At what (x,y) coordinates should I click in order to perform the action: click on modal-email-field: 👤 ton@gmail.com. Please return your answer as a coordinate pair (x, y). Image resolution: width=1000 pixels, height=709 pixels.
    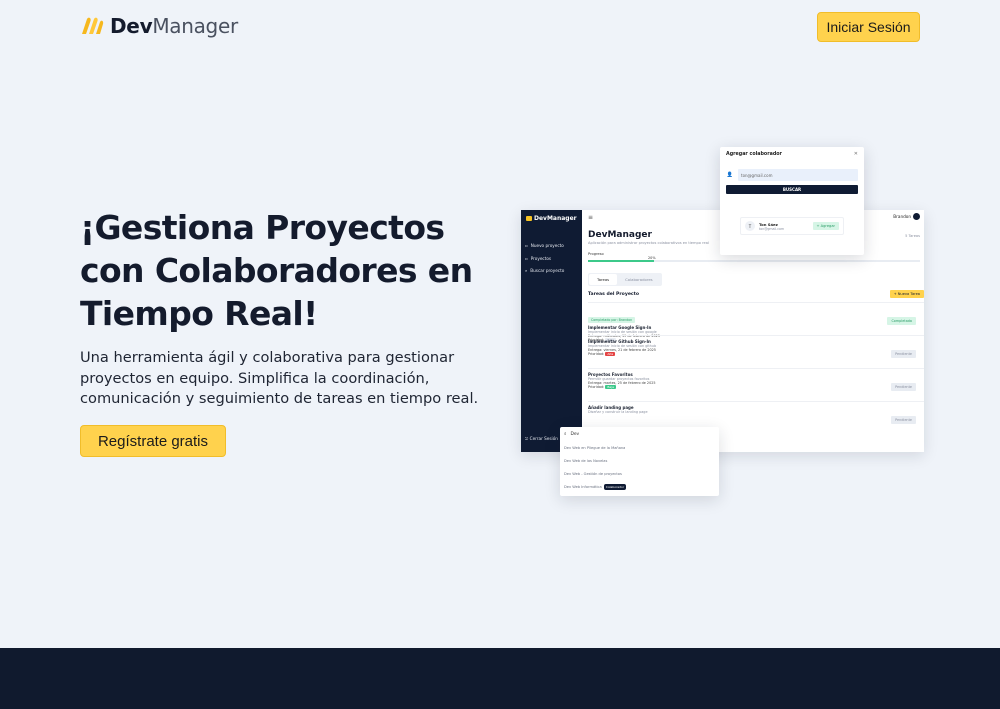
    Looking at the image, I should click on (792, 175).